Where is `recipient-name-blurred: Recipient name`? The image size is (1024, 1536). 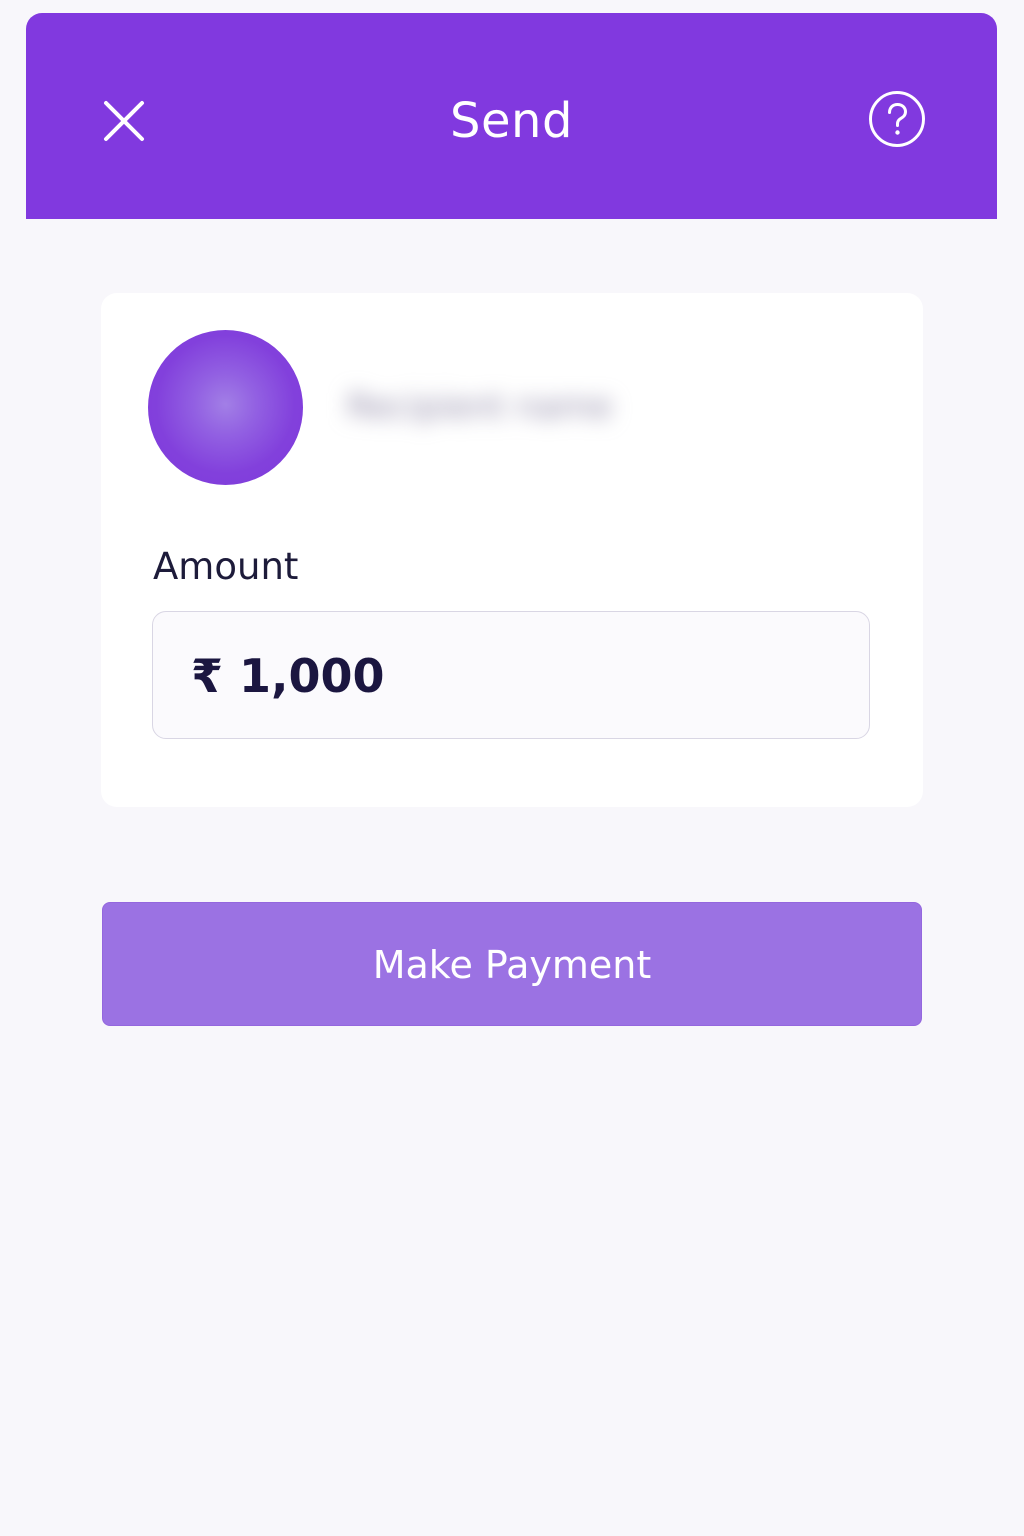 recipient-name-blurred: Recipient name is located at coordinates (516, 407).